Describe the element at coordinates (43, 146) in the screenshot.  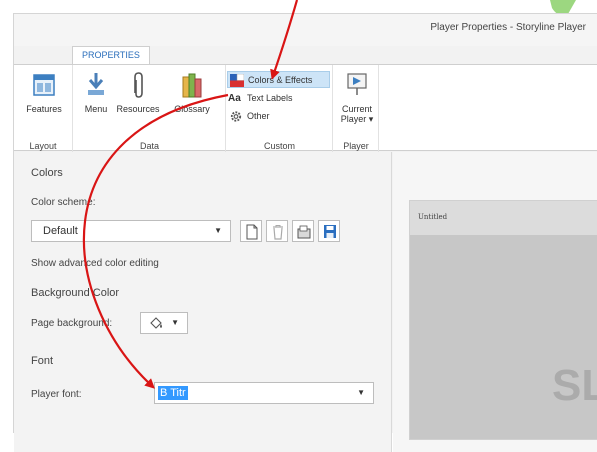
I see `layout-group-label: Layout` at that location.